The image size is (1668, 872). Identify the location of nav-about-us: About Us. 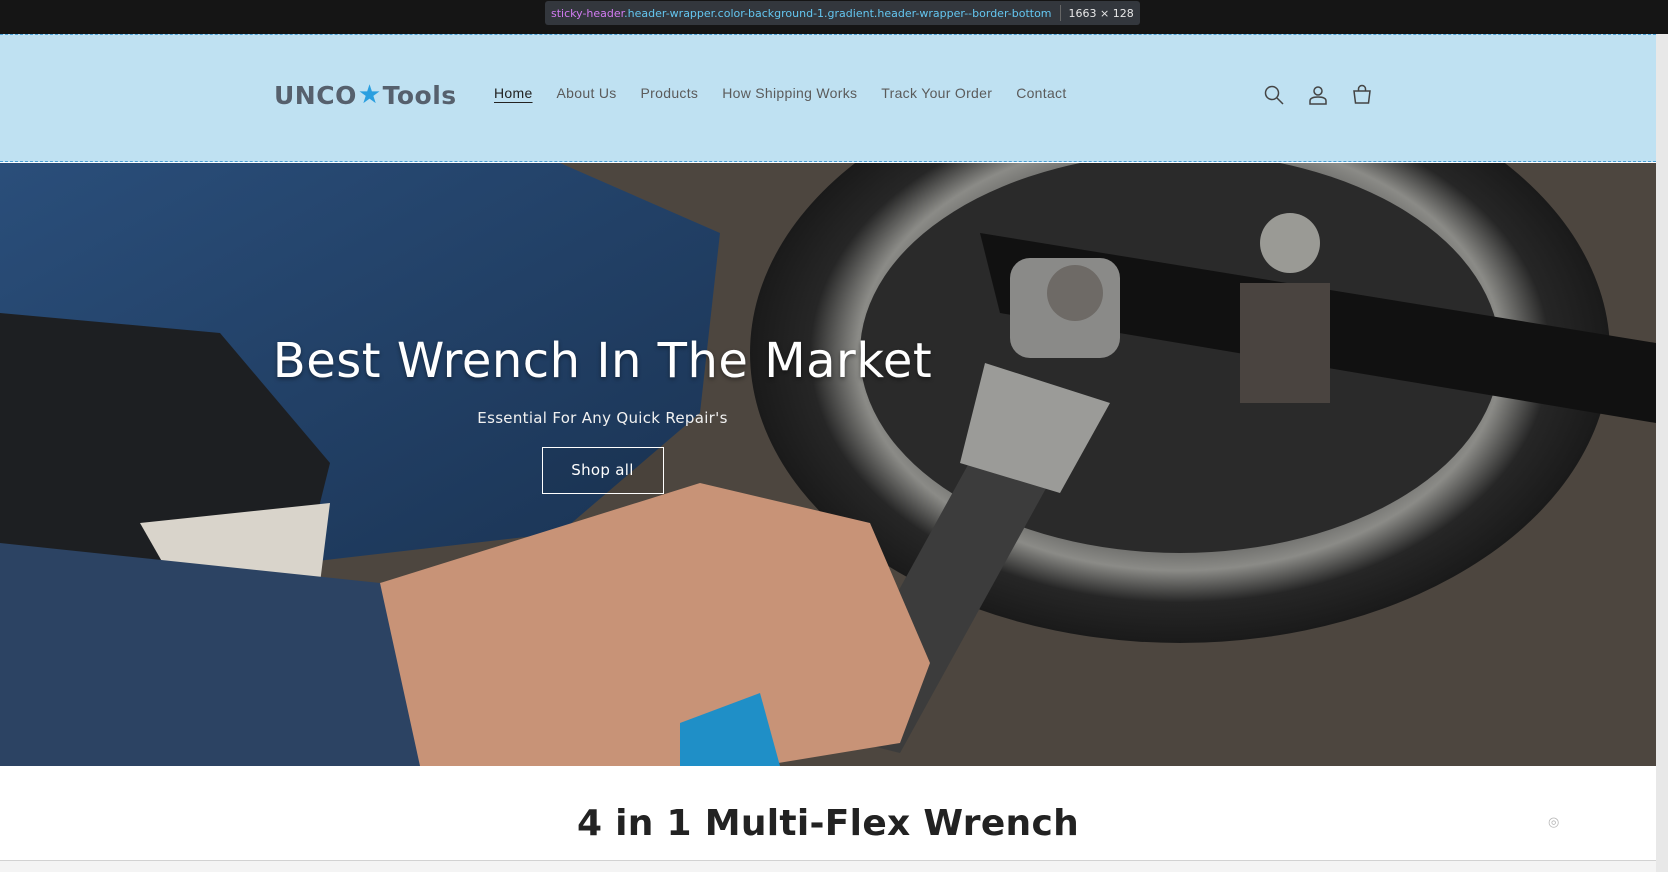
(587, 93).